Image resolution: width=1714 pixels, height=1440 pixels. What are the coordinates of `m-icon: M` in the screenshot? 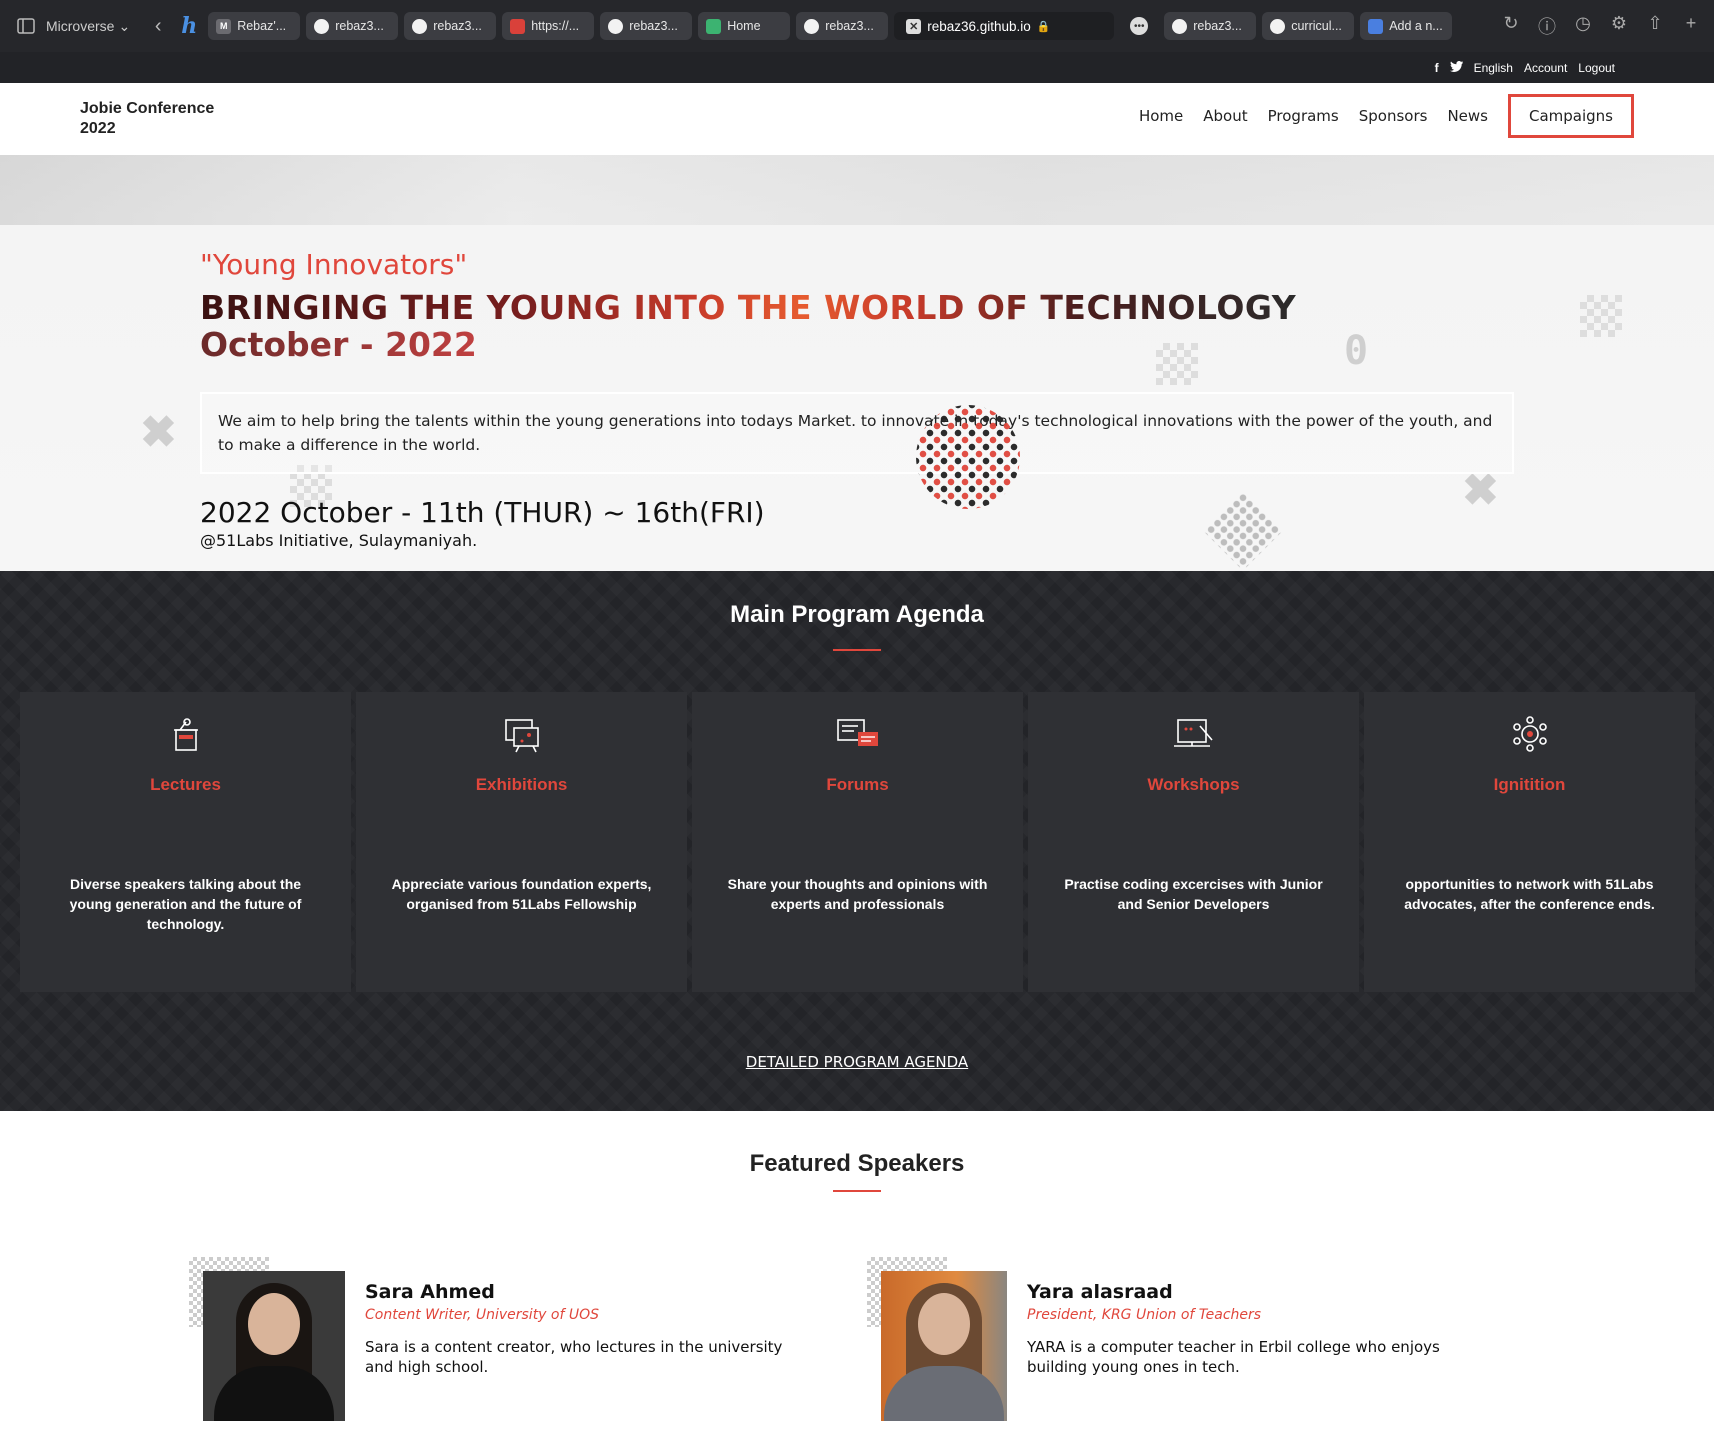 It's located at (224, 26).